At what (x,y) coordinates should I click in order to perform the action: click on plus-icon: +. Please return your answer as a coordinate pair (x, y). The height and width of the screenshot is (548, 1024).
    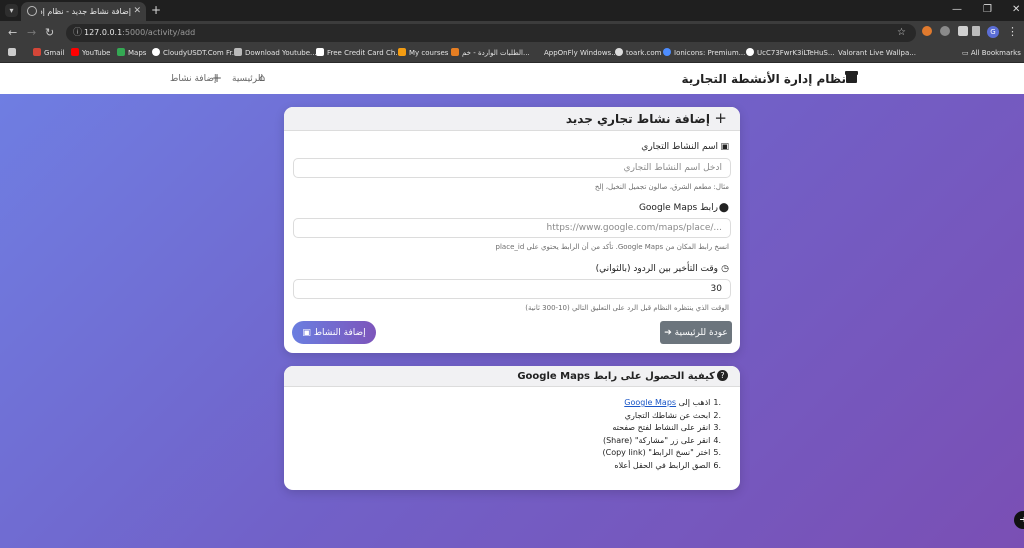
    Looking at the image, I should click on (720, 118).